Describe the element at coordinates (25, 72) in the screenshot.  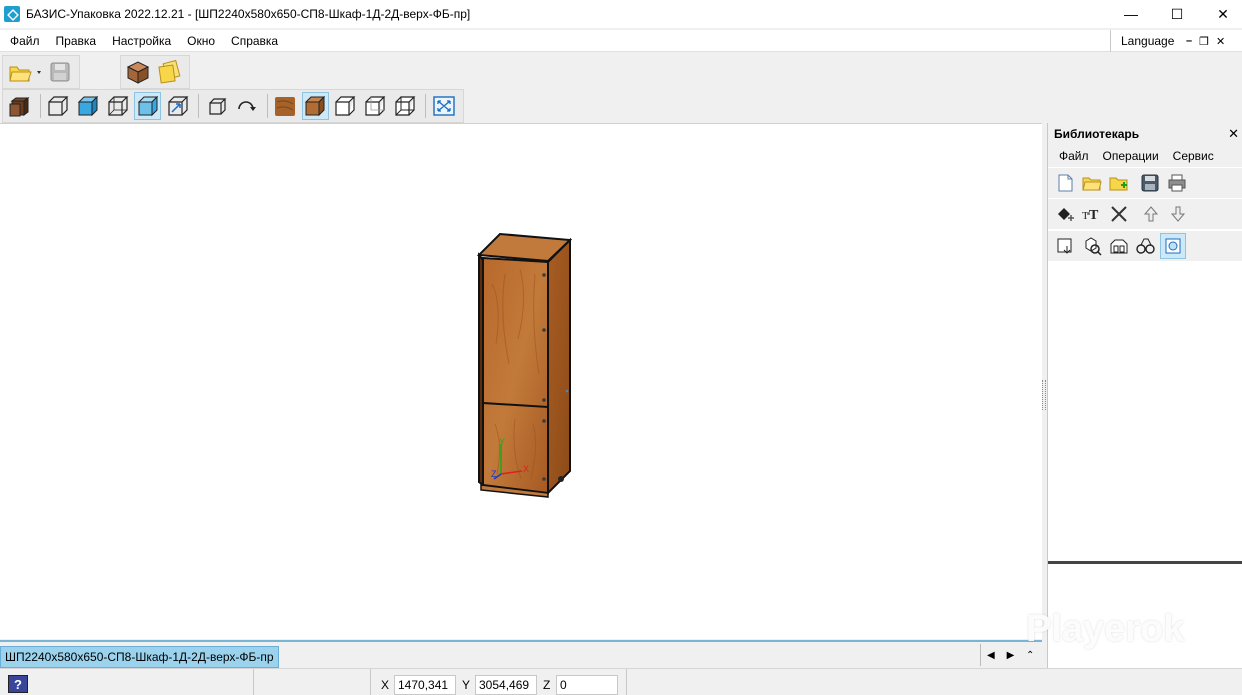
I see `open-button` at that location.